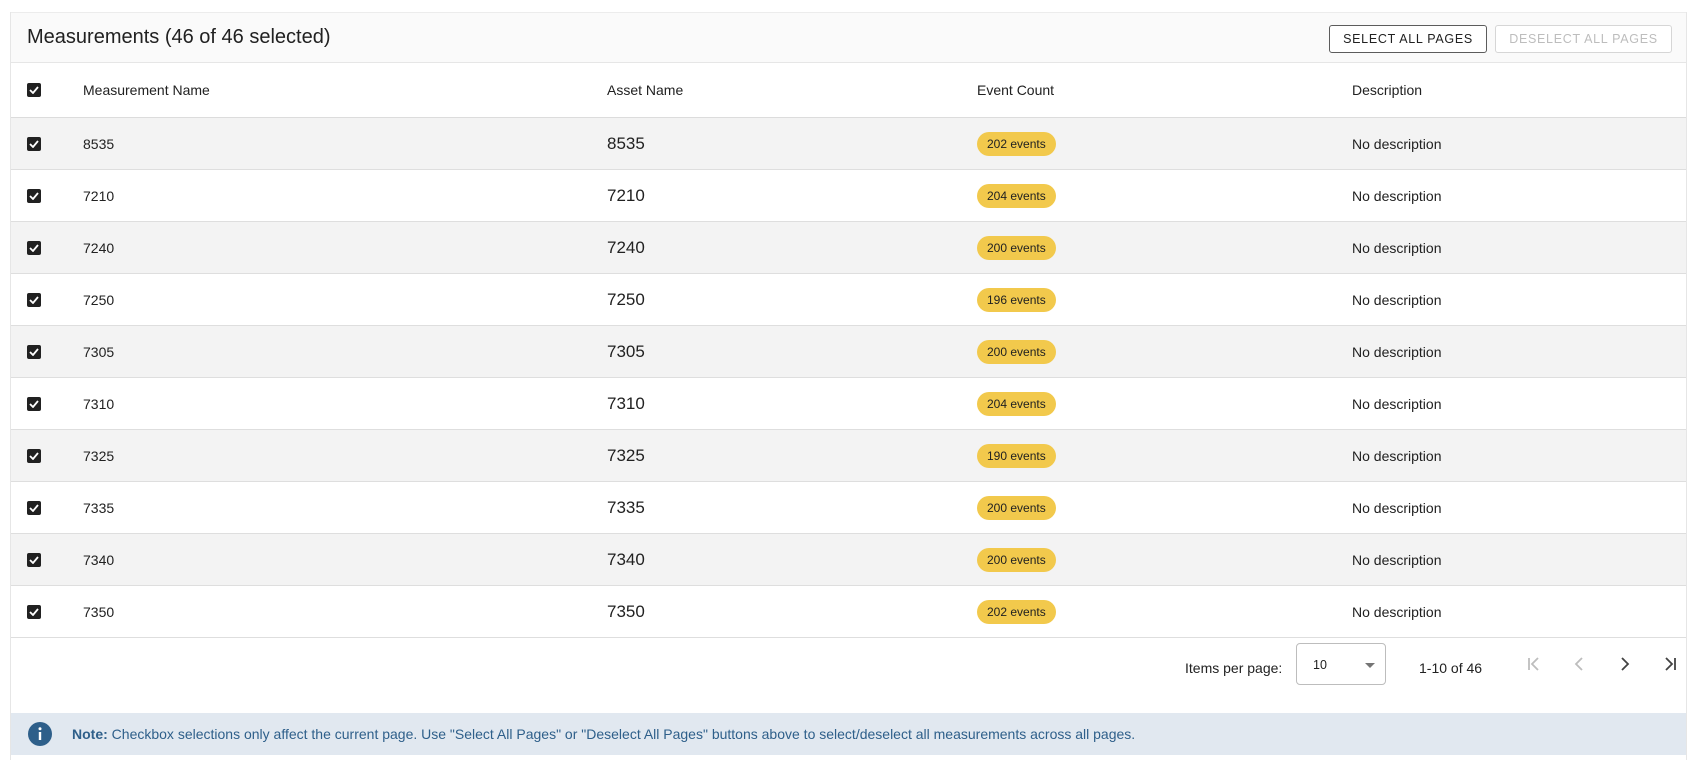 The width and height of the screenshot is (1693, 762). I want to click on event-count-cell: 204 events, so click(1016, 195).